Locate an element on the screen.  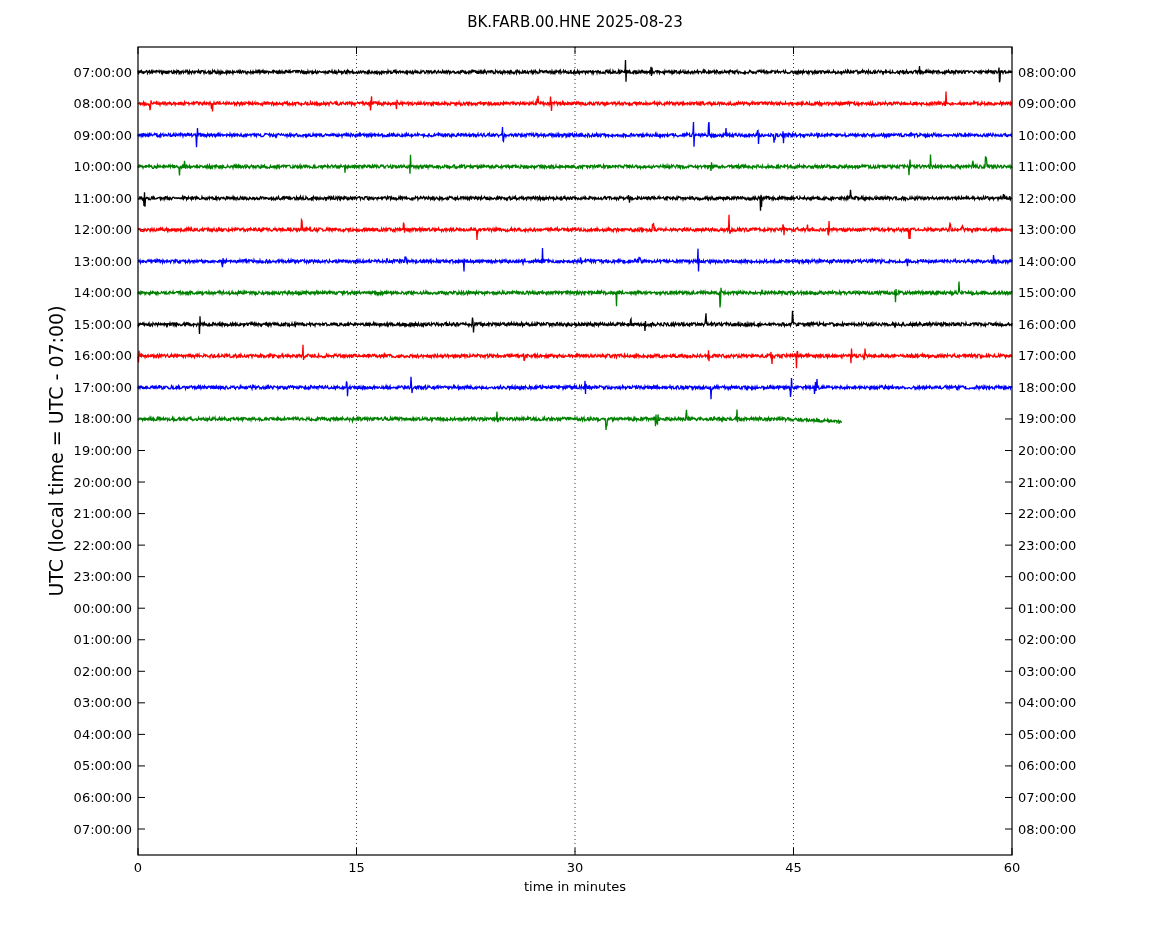
tick-label: 30 is located at coordinates (575, 867).